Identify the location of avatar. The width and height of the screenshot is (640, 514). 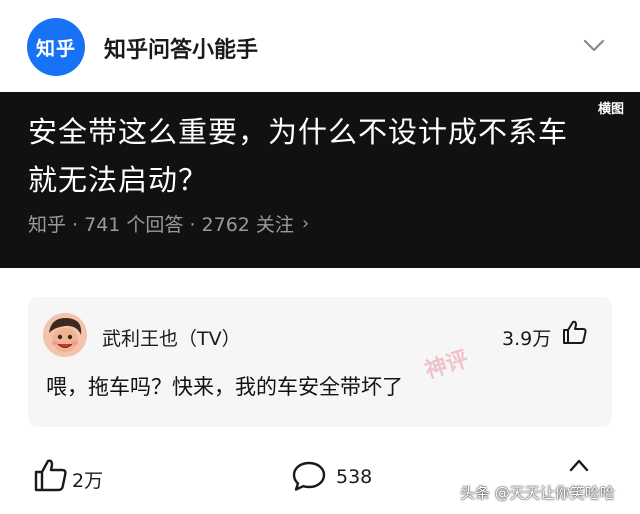
(65, 335).